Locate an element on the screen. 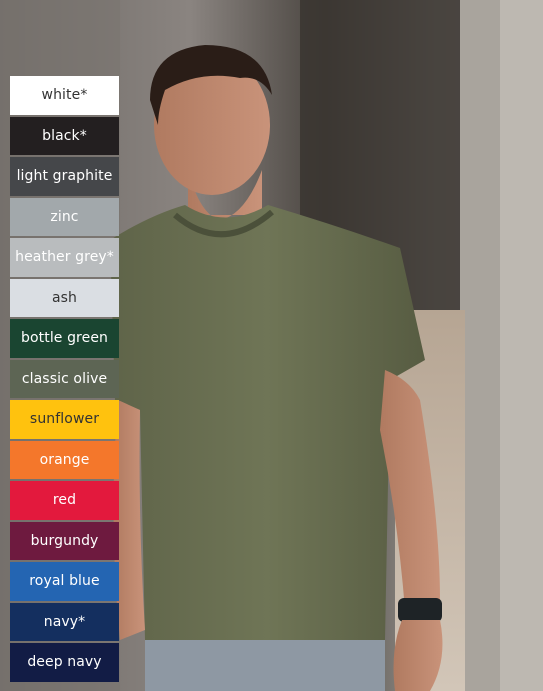 The height and width of the screenshot is (691, 543). color-swatch: zinc is located at coordinates (64, 216).